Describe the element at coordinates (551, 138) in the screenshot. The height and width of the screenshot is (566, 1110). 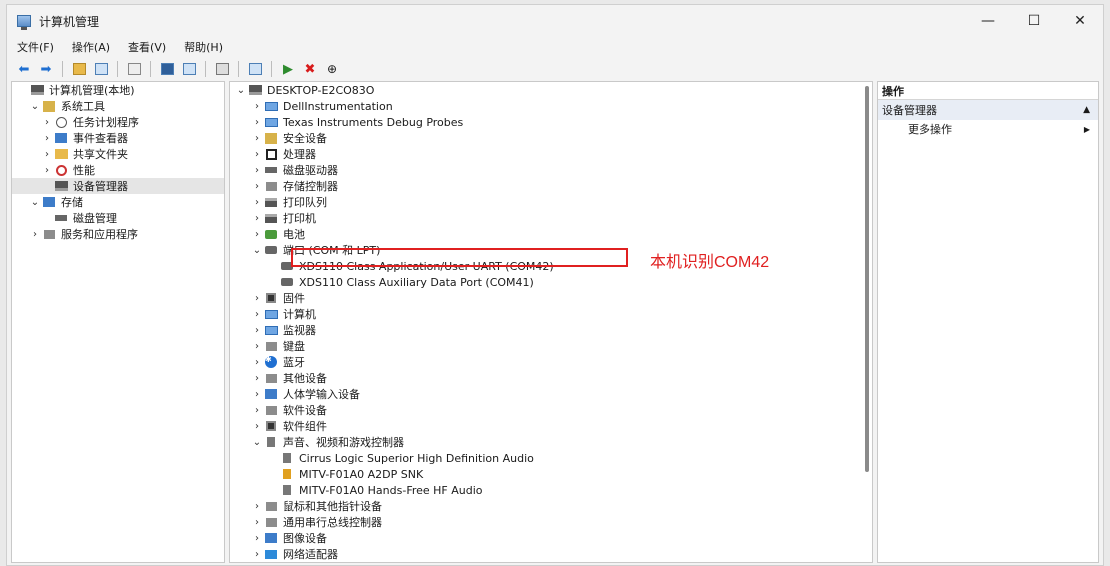
I see `device-tree-item: › 安全设备` at that location.